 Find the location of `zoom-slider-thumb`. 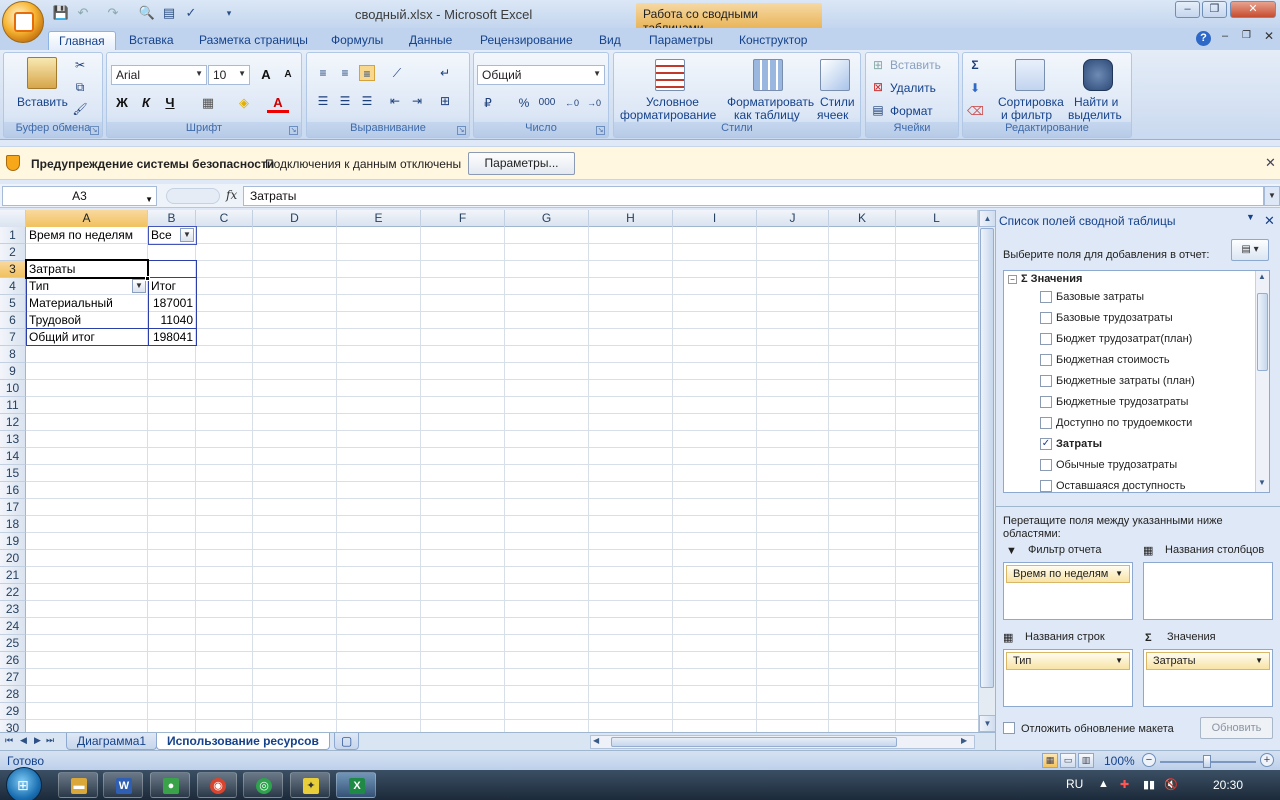

zoom-slider-thumb is located at coordinates (1207, 761).